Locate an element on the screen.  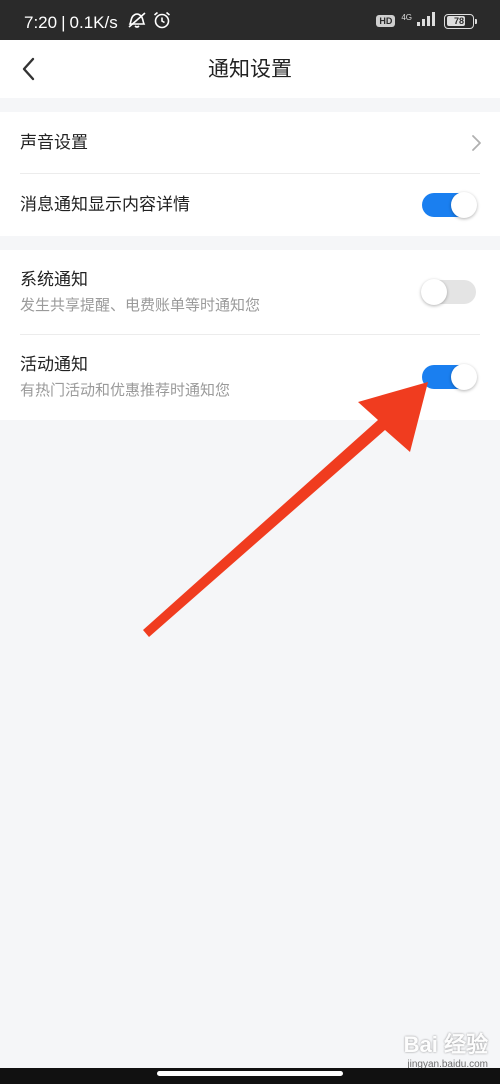
settings-group-general: 声音设置 消息通知显示内容详情 is located at coordinates (250, 174).